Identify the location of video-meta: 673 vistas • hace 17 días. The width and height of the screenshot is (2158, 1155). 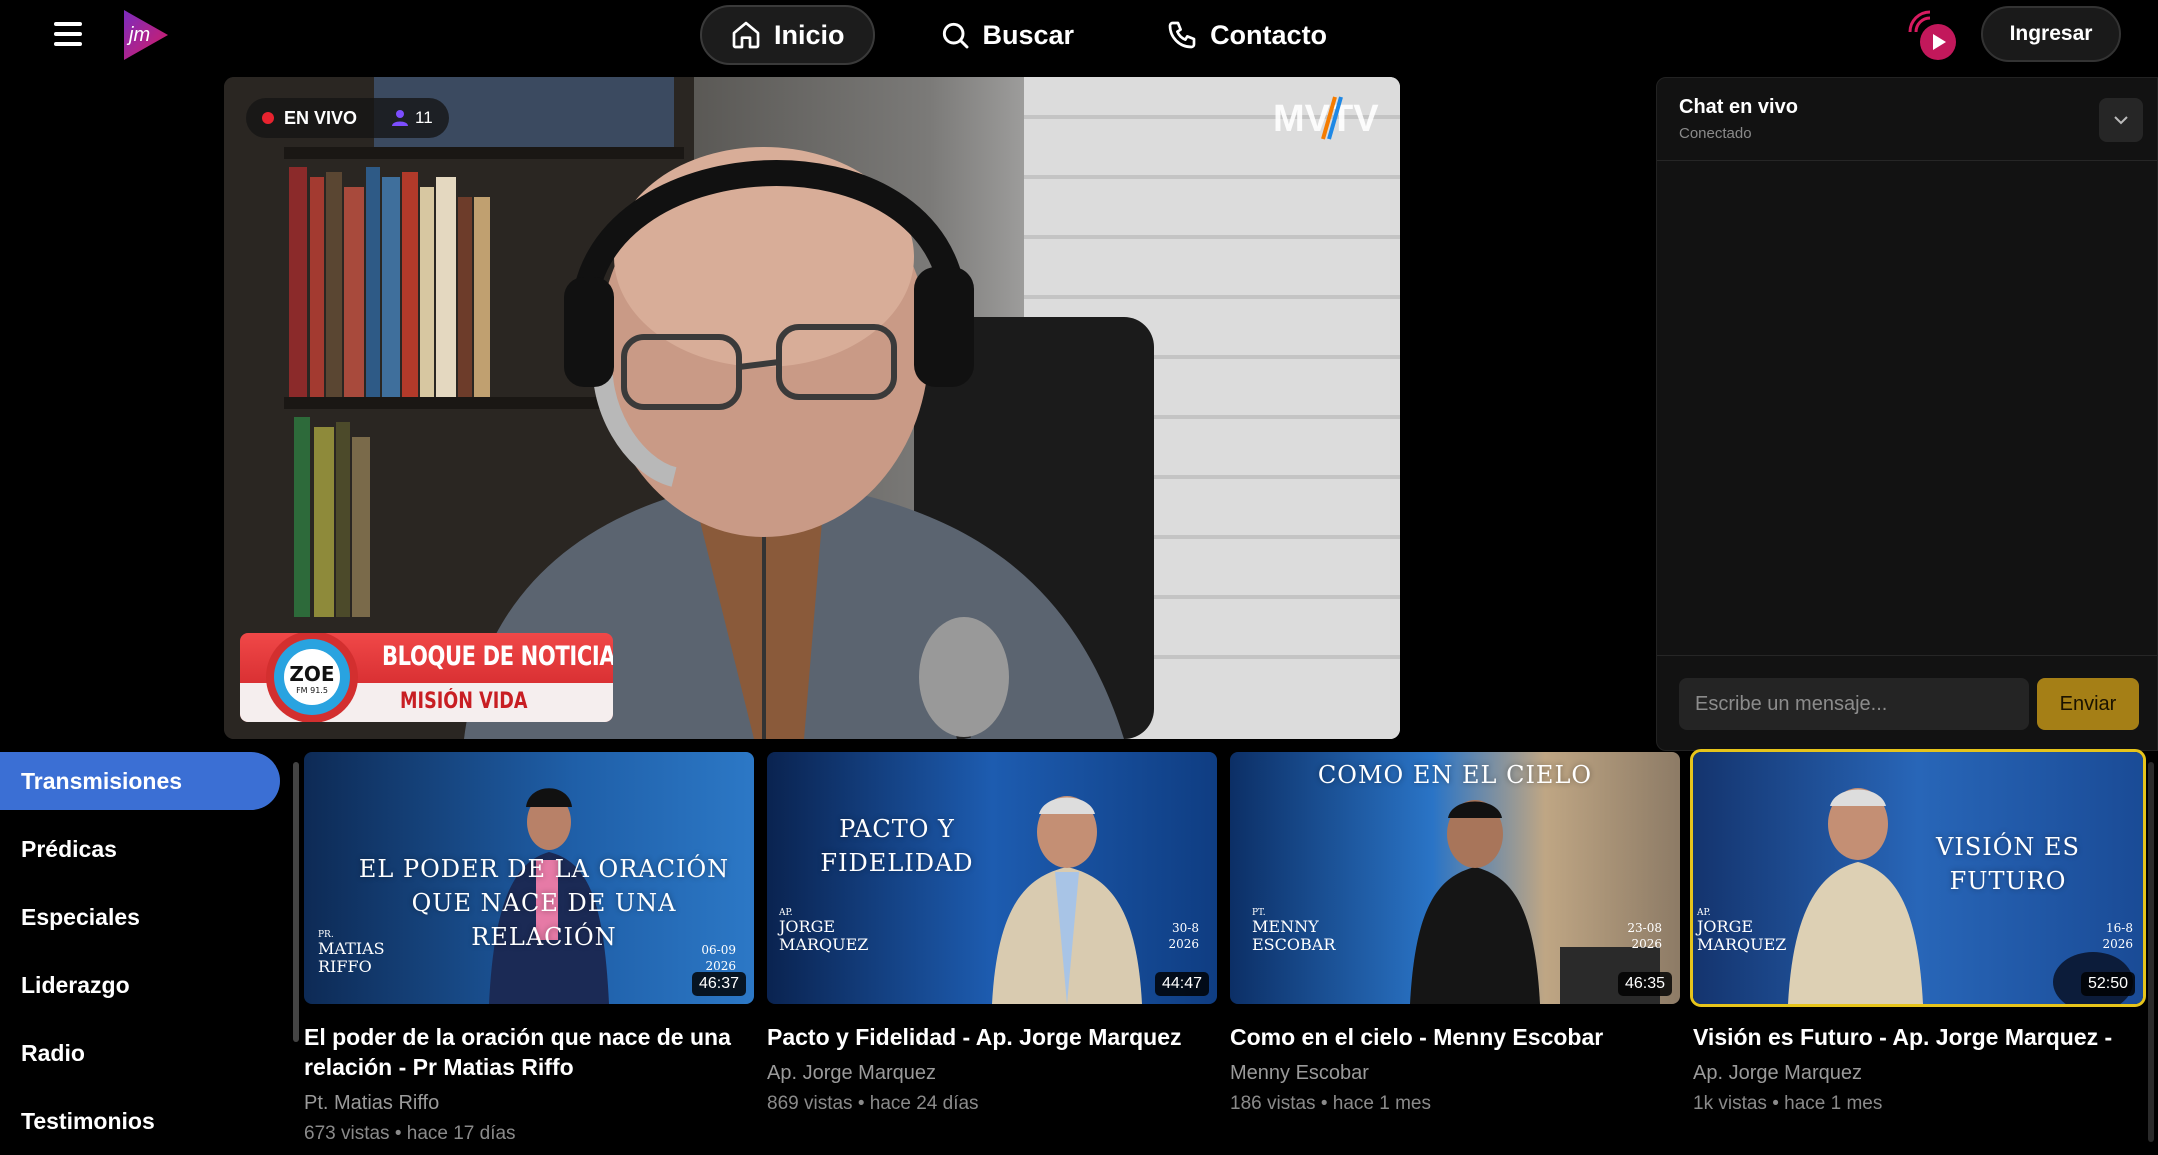
(410, 1133).